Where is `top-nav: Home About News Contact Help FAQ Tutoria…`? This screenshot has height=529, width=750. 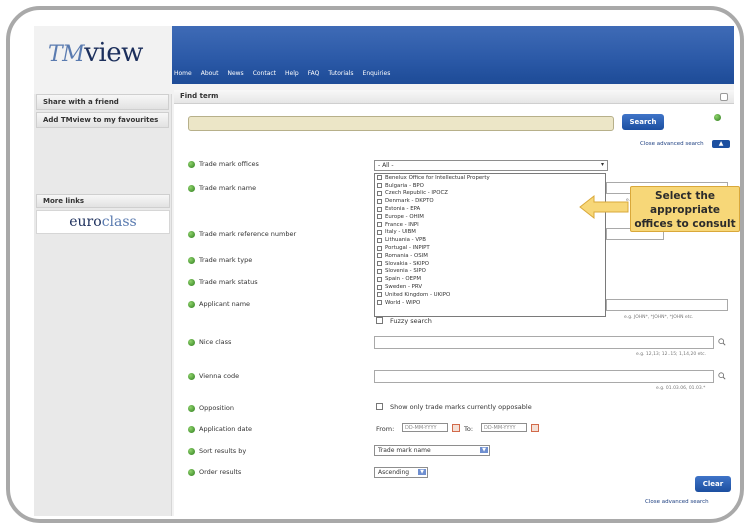 top-nav: Home About News Contact Help FAQ Tutoria… is located at coordinates (282, 73).